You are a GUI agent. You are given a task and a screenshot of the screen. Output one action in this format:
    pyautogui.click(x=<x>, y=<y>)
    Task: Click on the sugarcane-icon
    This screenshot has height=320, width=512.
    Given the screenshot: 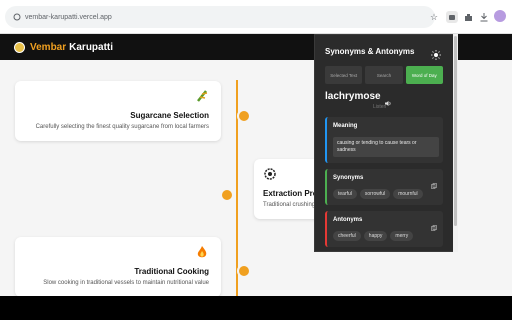 What is the action you would take?
    pyautogui.click(x=202, y=96)
    